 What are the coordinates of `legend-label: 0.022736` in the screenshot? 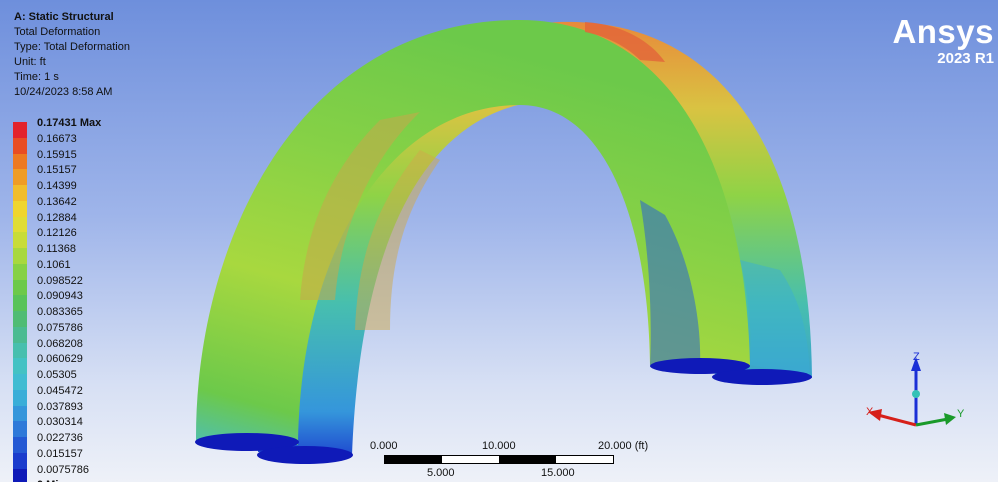 It's located at (60, 438).